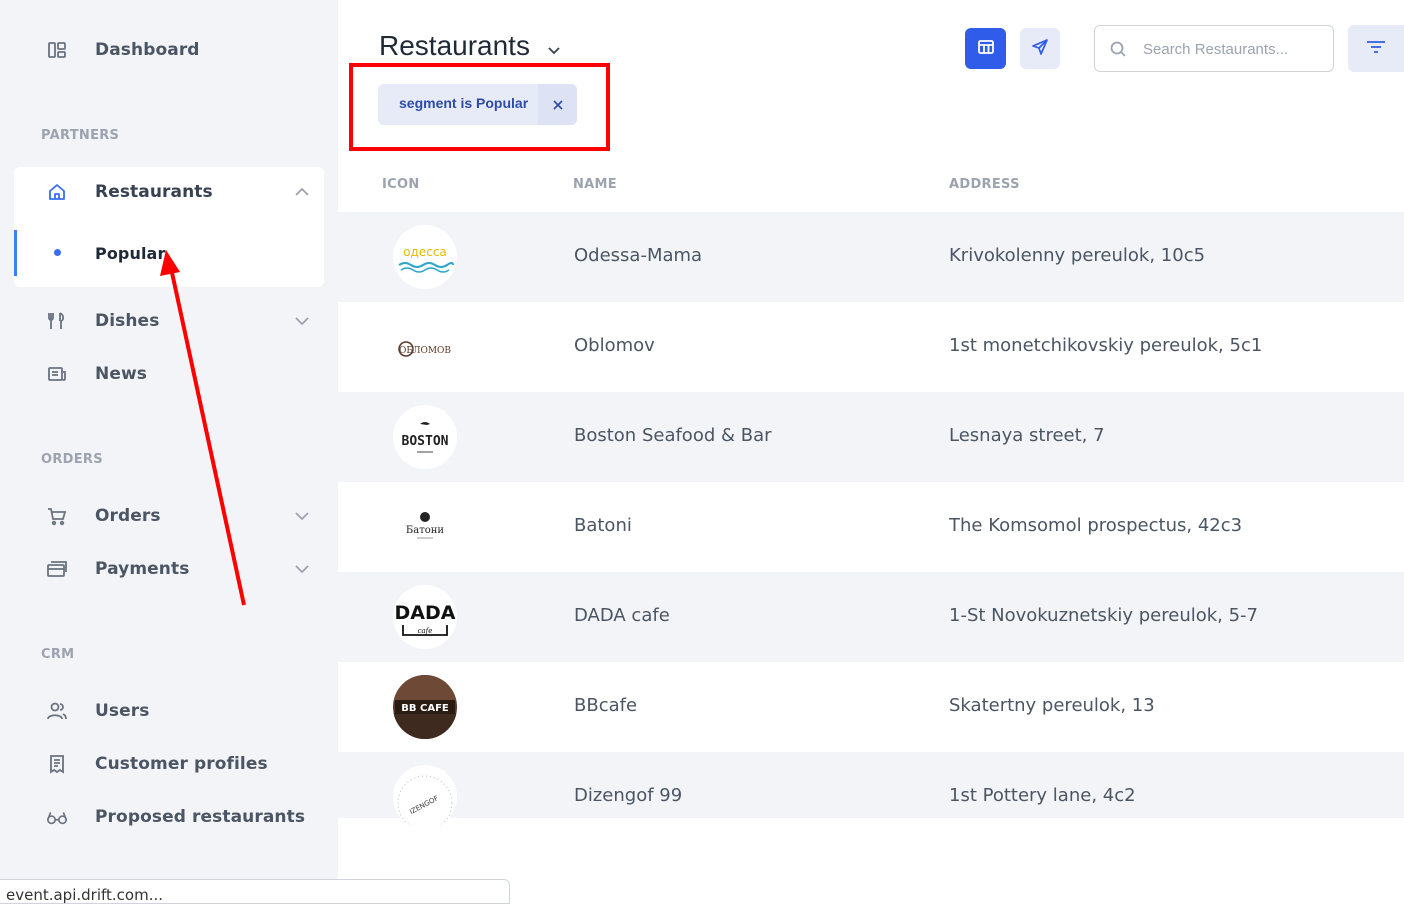 The image size is (1404, 904). I want to click on search-box, so click(1214, 48).